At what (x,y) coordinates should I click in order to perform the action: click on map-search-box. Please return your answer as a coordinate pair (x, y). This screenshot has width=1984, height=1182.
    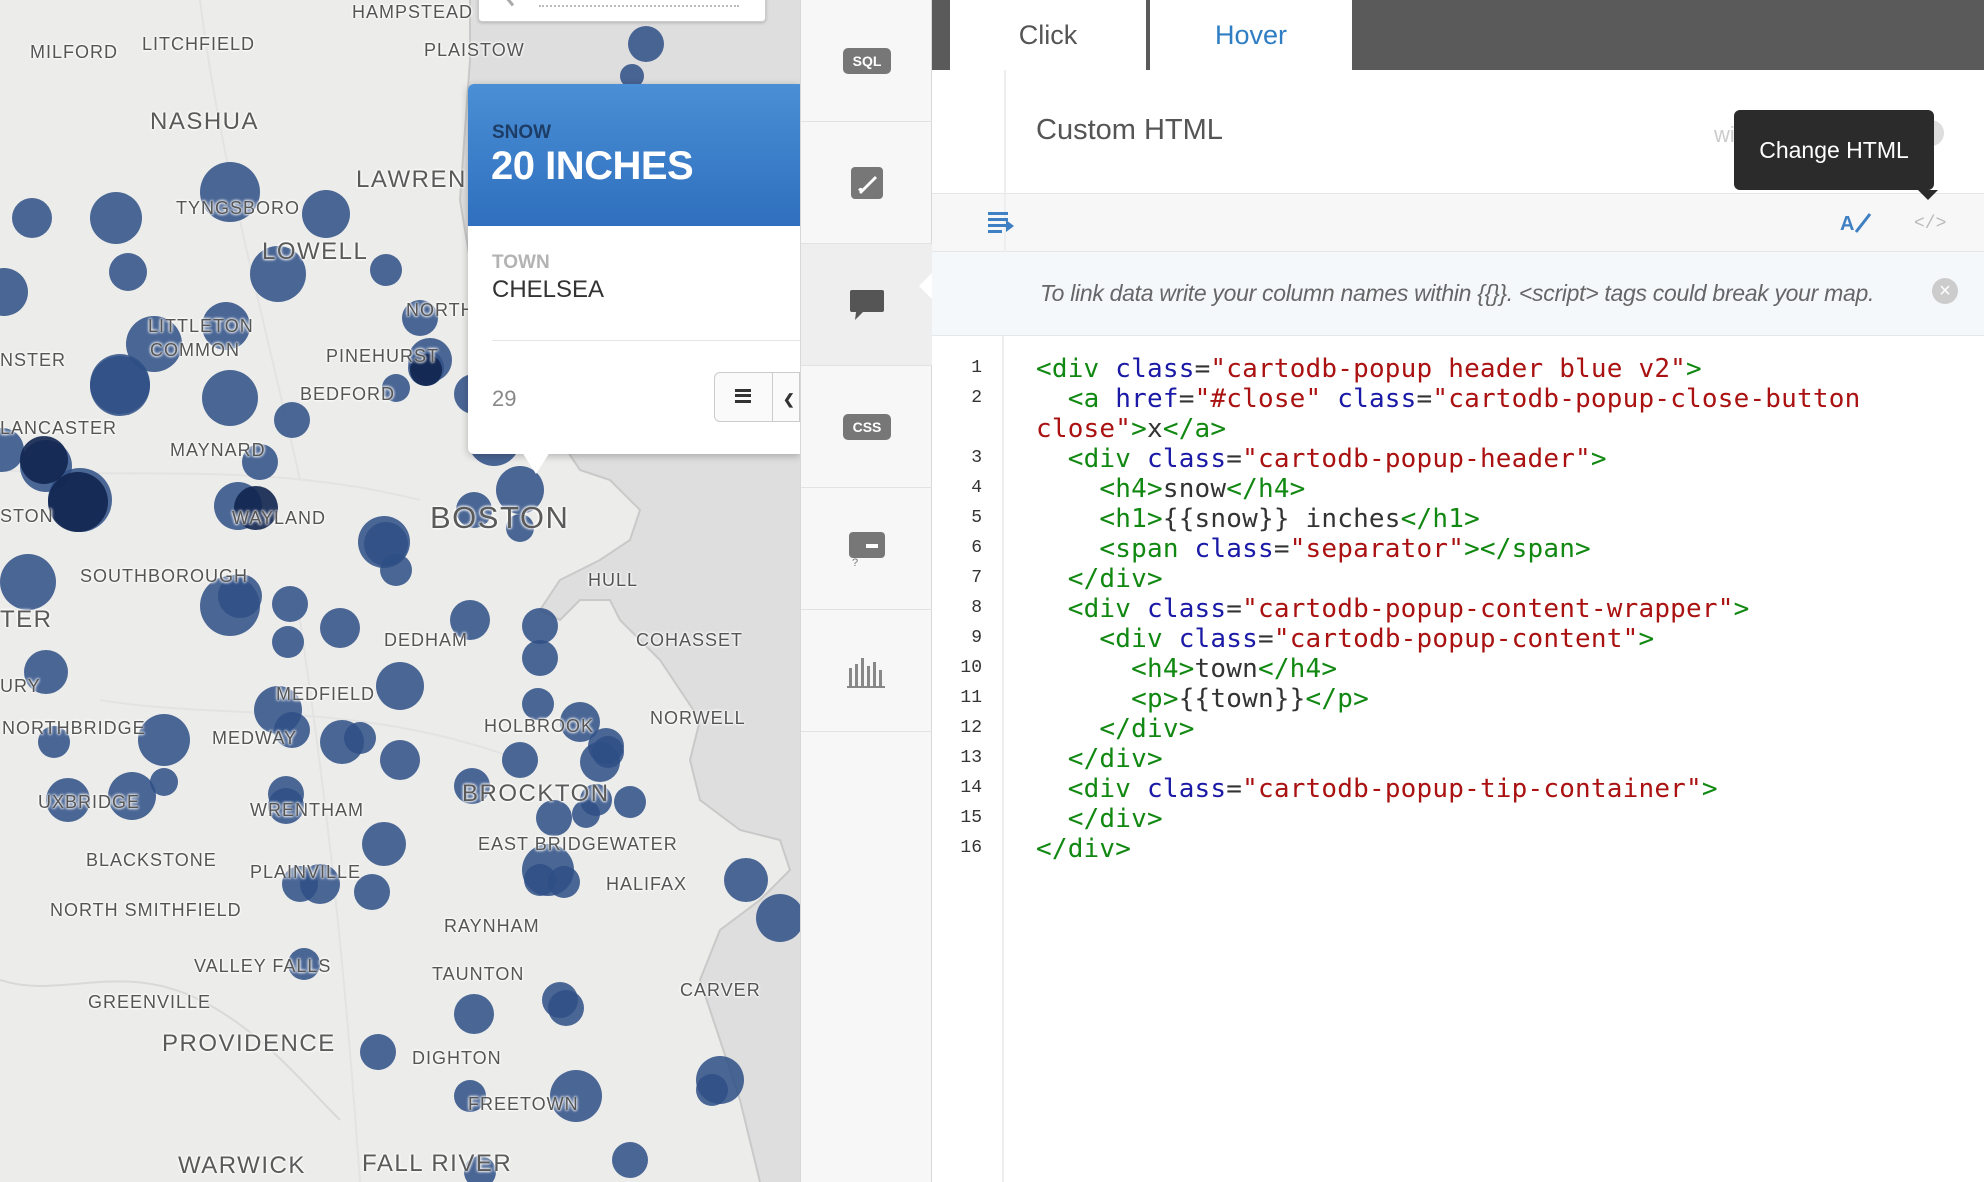
    Looking at the image, I should click on (622, 11).